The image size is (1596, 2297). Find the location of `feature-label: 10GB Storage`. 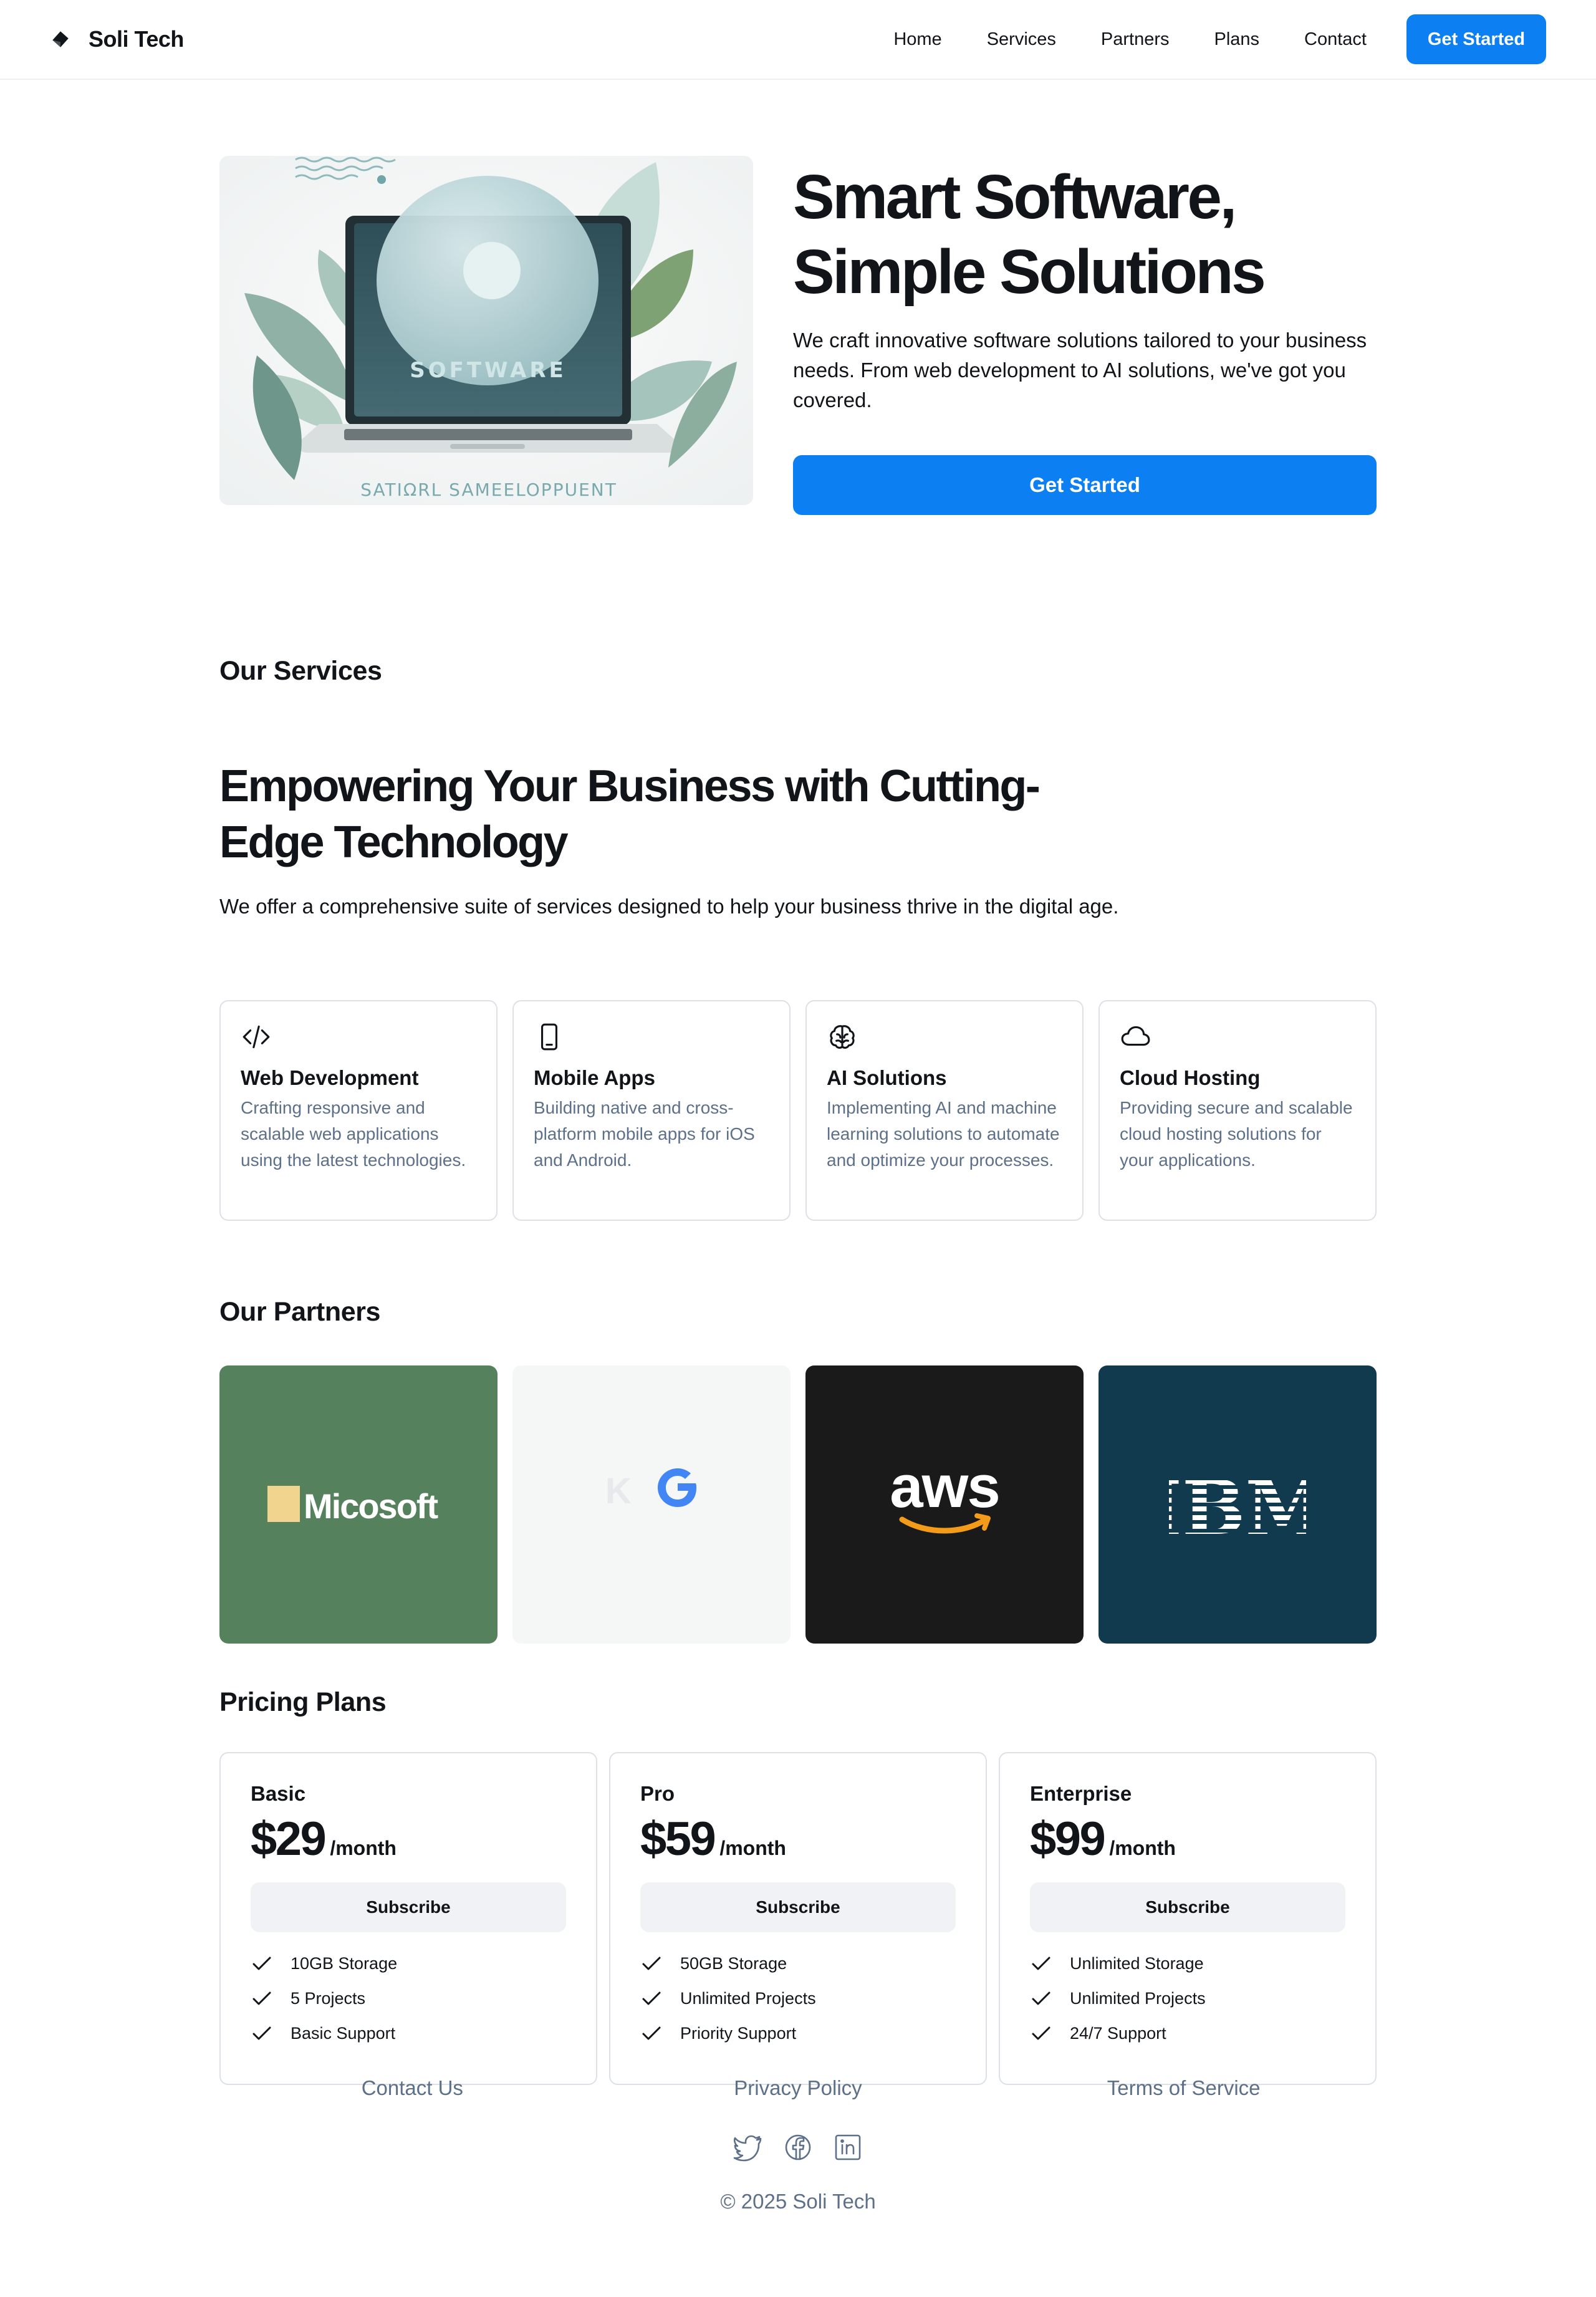

feature-label: 10GB Storage is located at coordinates (344, 1963).